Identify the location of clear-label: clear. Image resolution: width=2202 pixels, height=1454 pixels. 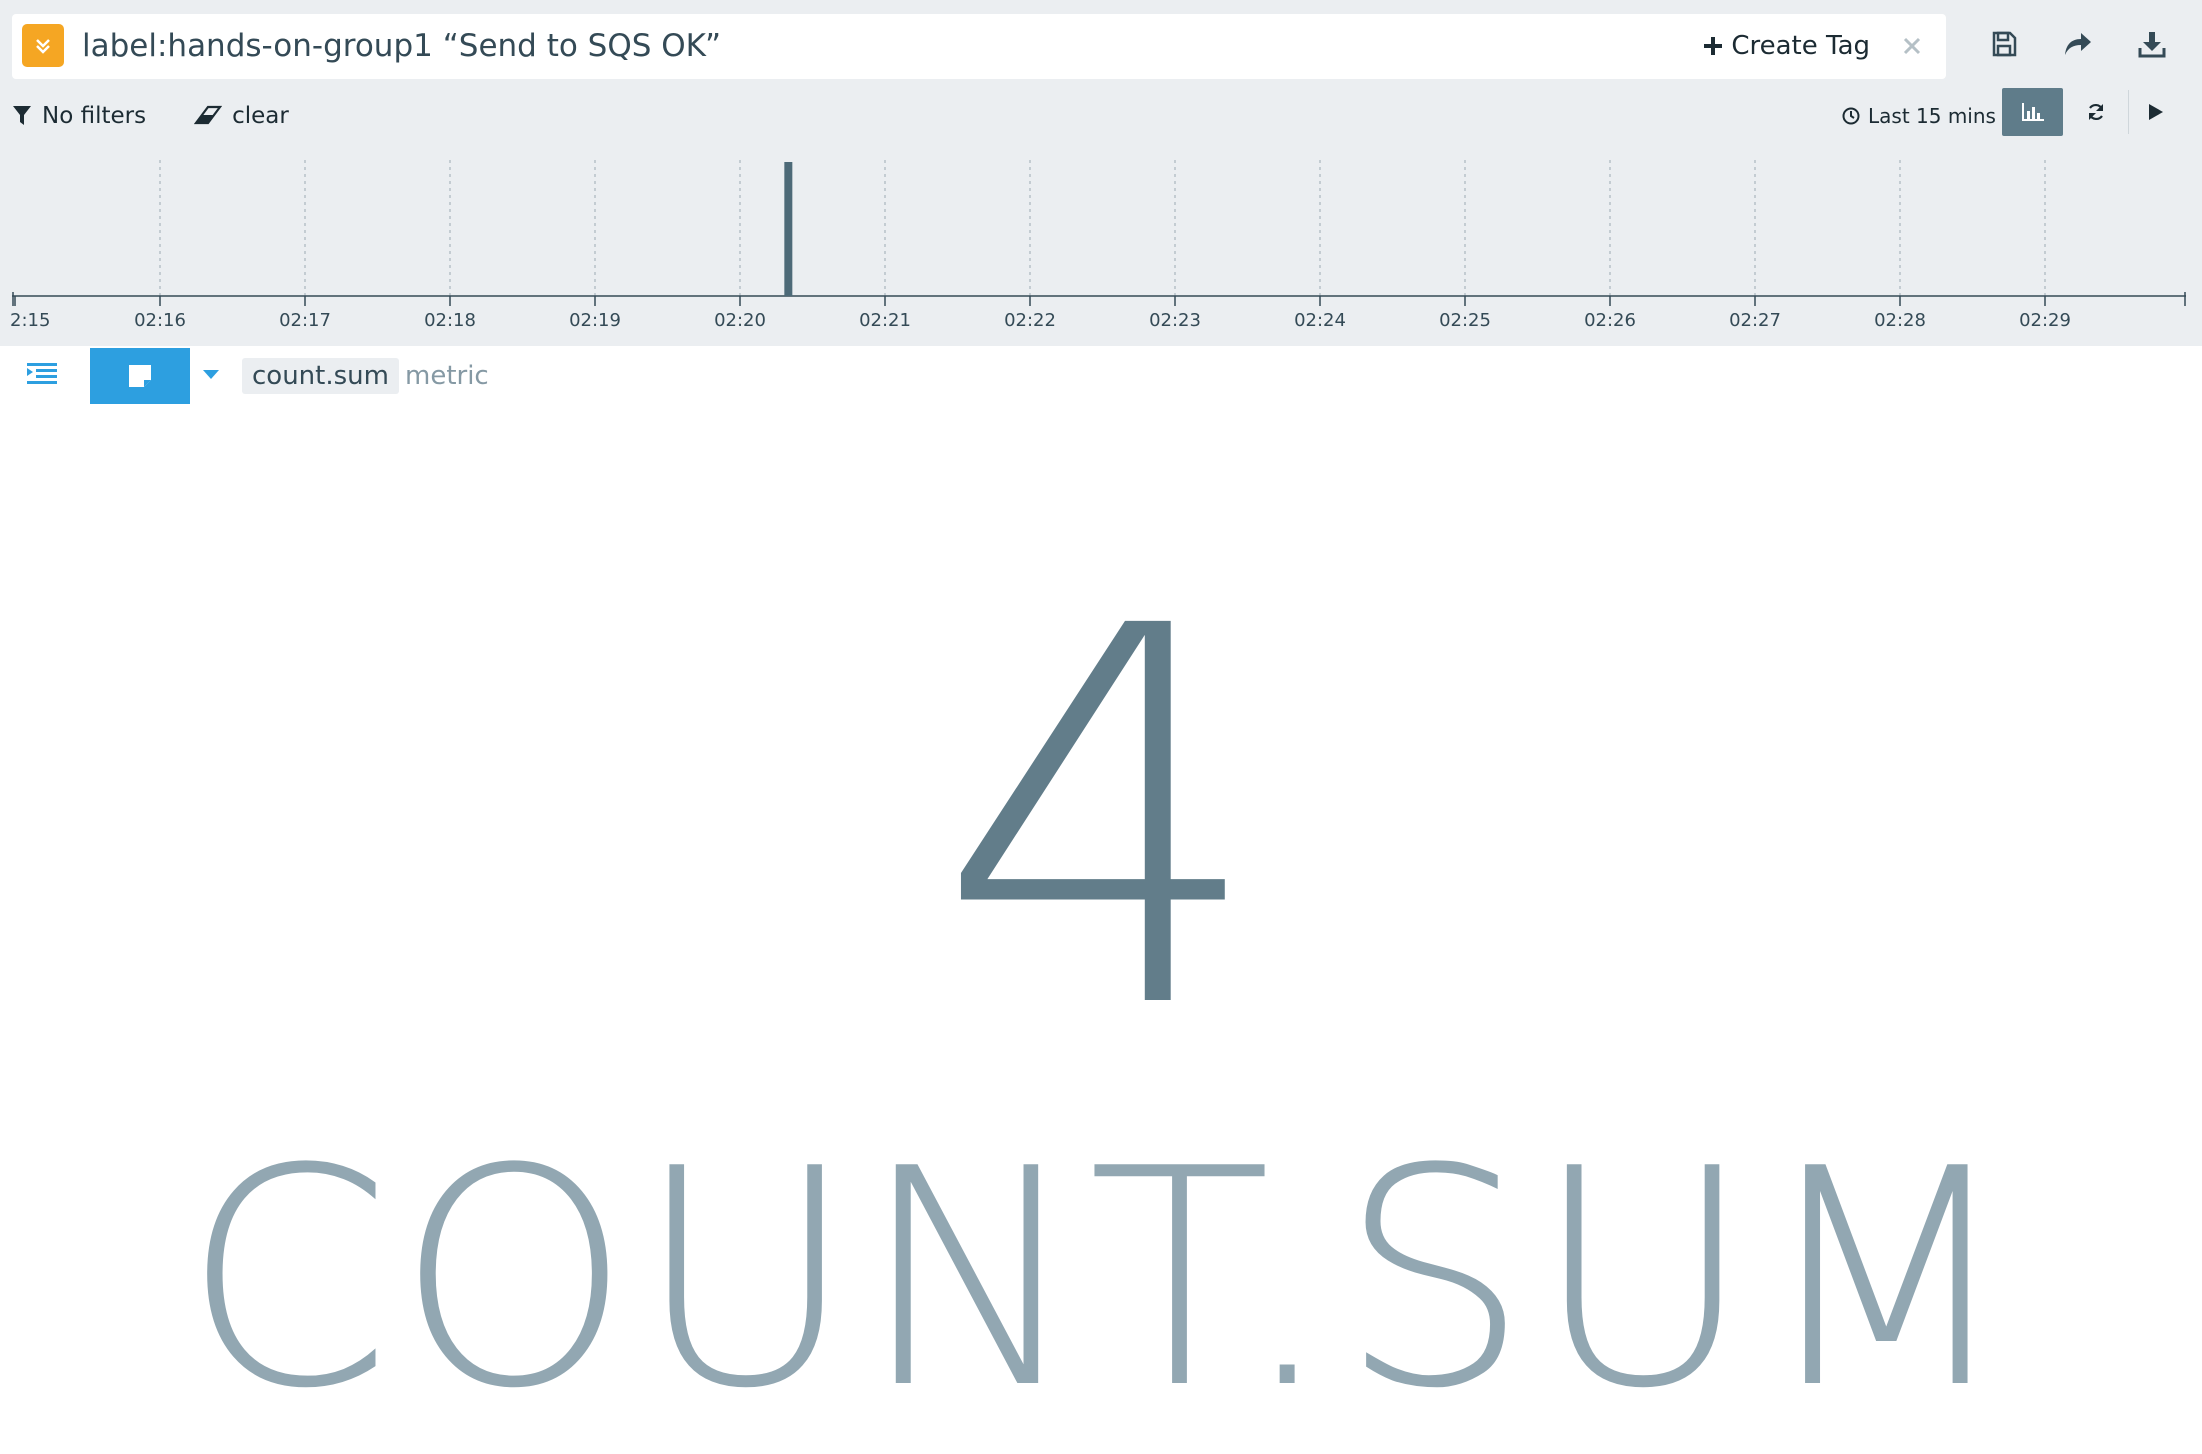
(260, 116).